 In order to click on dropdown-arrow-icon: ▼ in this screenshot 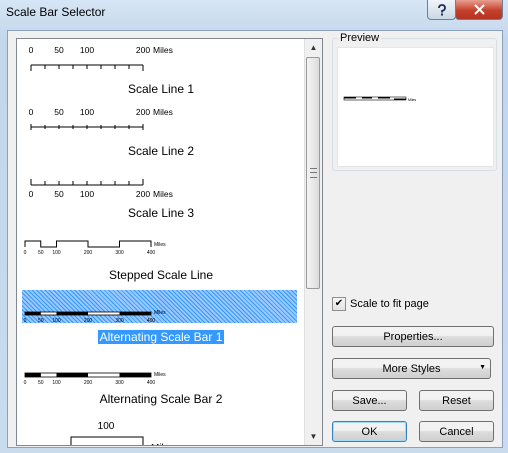, I will do `click(482, 367)`.